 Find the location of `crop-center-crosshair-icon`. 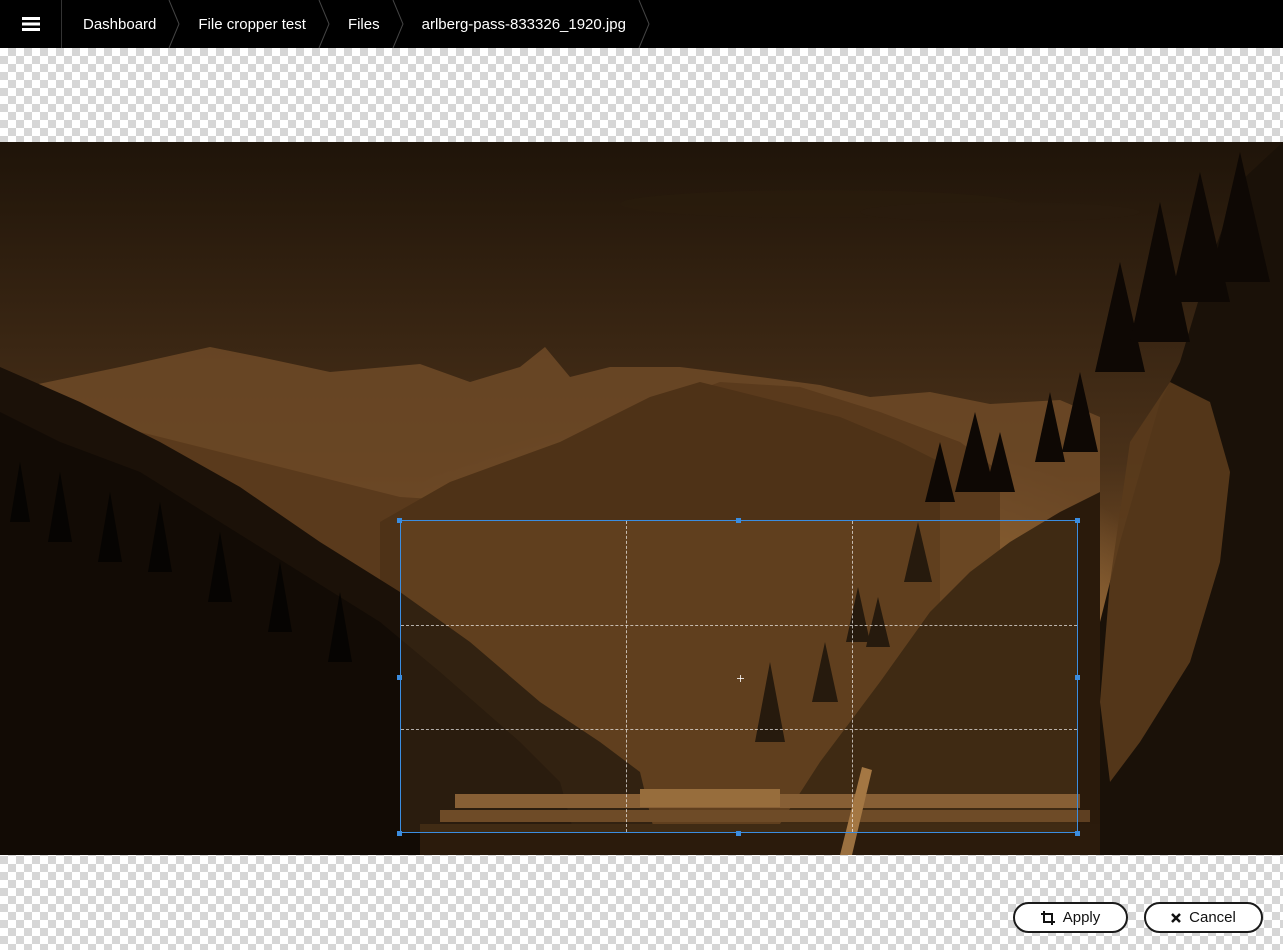

crop-center-crosshair-icon is located at coordinates (740, 678).